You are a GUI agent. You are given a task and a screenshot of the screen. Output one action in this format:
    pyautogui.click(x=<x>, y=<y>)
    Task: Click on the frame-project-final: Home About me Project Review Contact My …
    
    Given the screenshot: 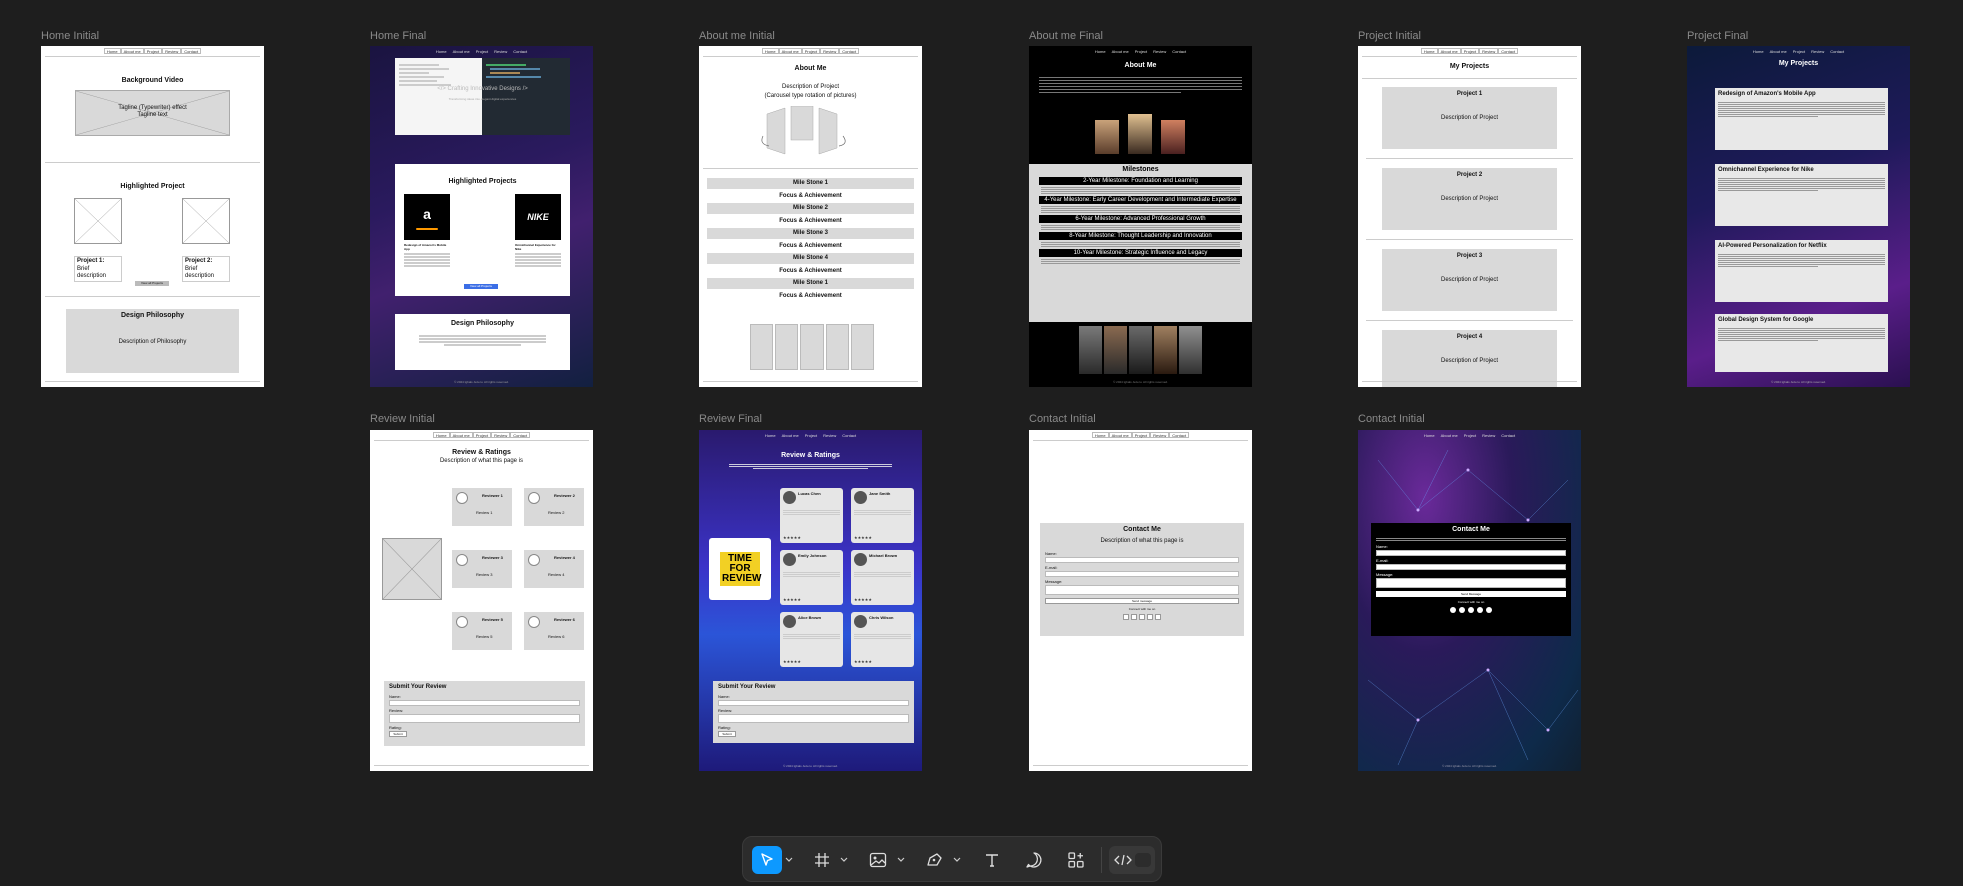 What is the action you would take?
    pyautogui.click(x=1798, y=216)
    